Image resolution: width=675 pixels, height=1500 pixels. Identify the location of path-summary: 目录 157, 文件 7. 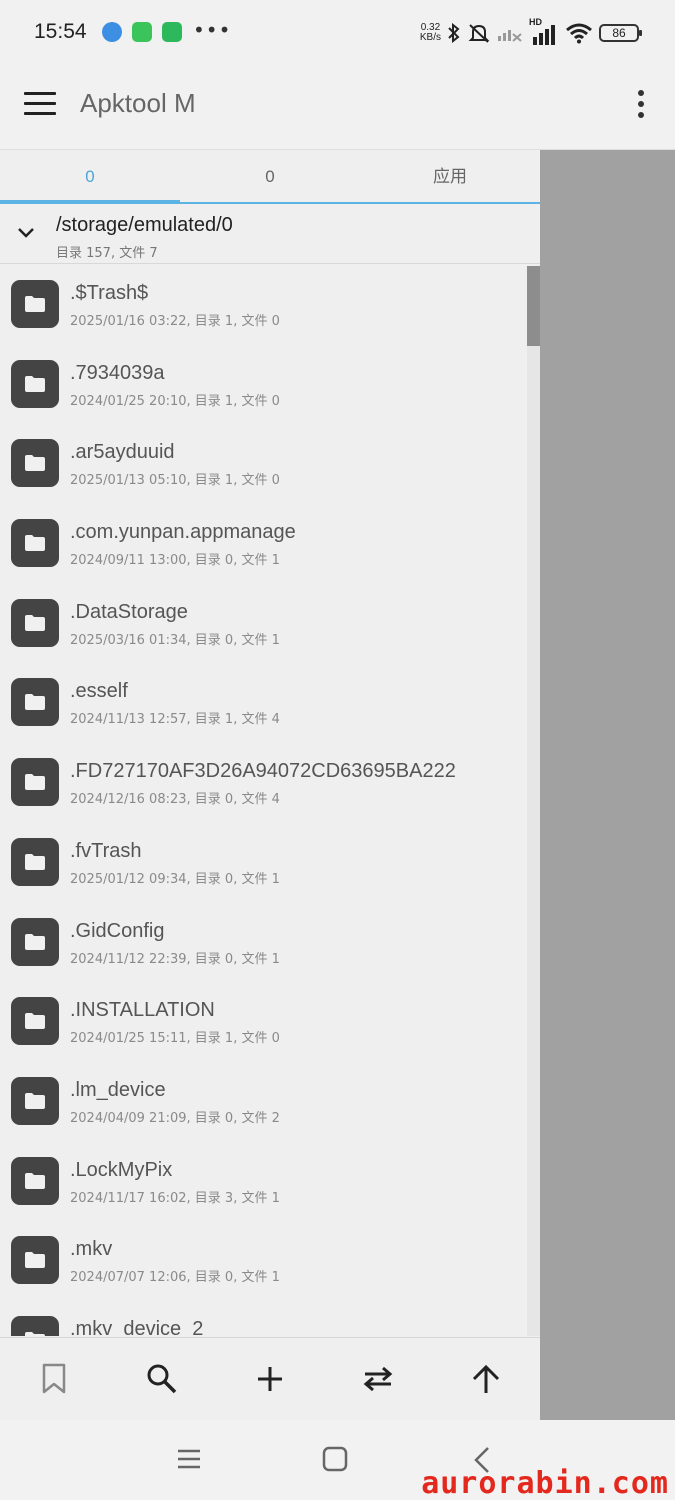
(107, 253).